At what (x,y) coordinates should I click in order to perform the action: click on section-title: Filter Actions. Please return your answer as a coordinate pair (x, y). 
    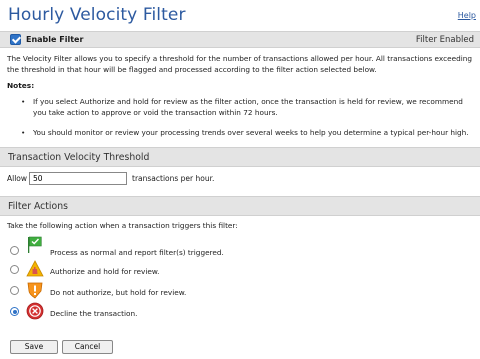
    Looking at the image, I should click on (38, 206).